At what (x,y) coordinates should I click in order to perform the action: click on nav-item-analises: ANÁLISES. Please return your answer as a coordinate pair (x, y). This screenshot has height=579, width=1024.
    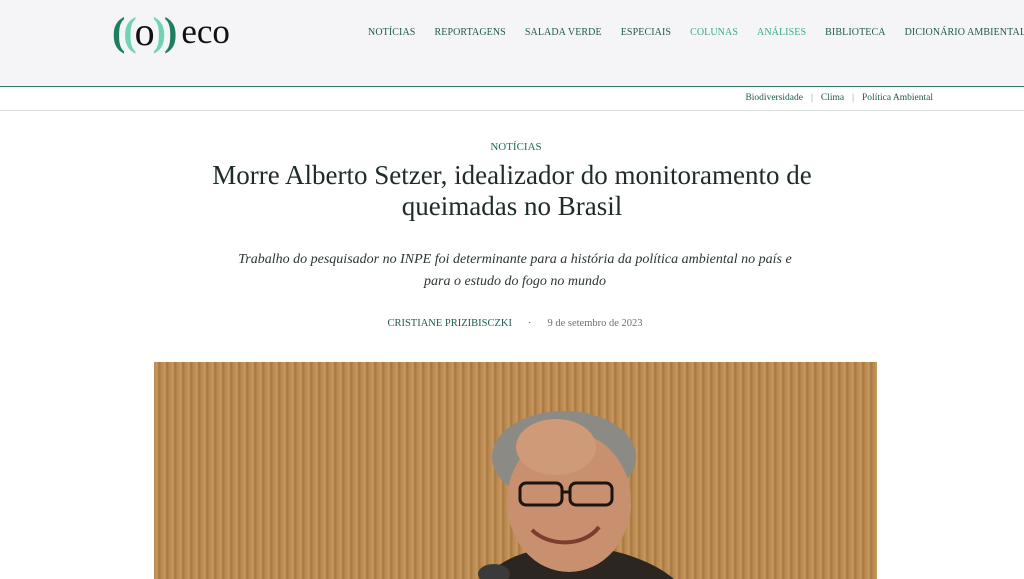
    Looking at the image, I should click on (781, 32).